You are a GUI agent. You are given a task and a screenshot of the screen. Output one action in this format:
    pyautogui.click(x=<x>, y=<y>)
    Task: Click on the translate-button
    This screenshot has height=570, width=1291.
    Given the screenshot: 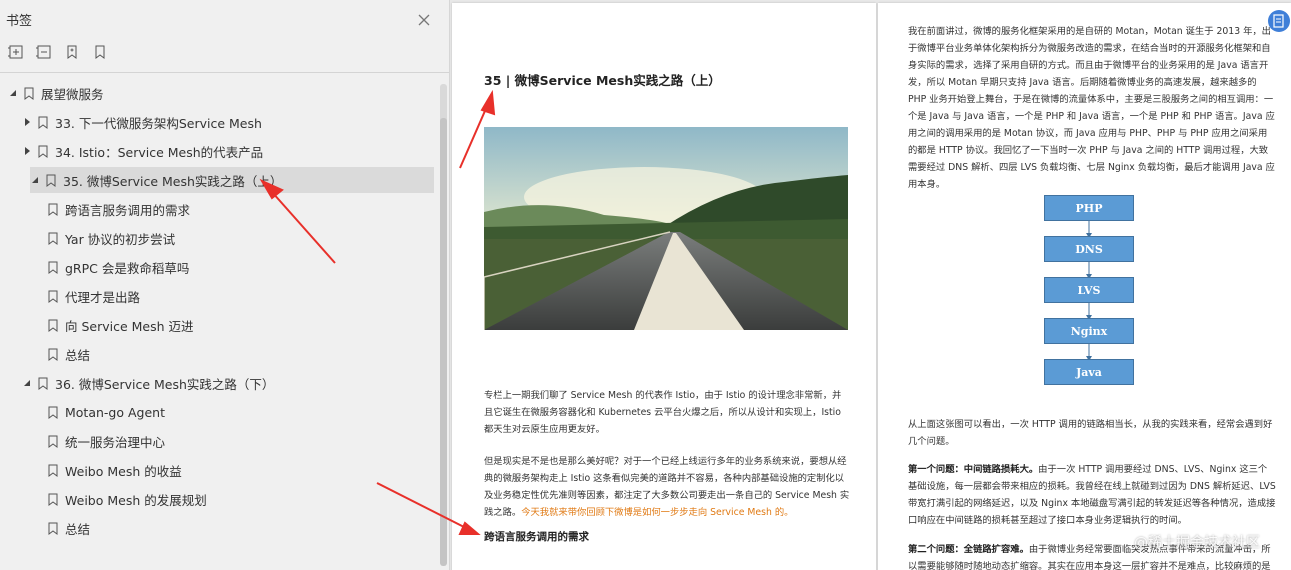 What is the action you would take?
    pyautogui.click(x=1279, y=21)
    